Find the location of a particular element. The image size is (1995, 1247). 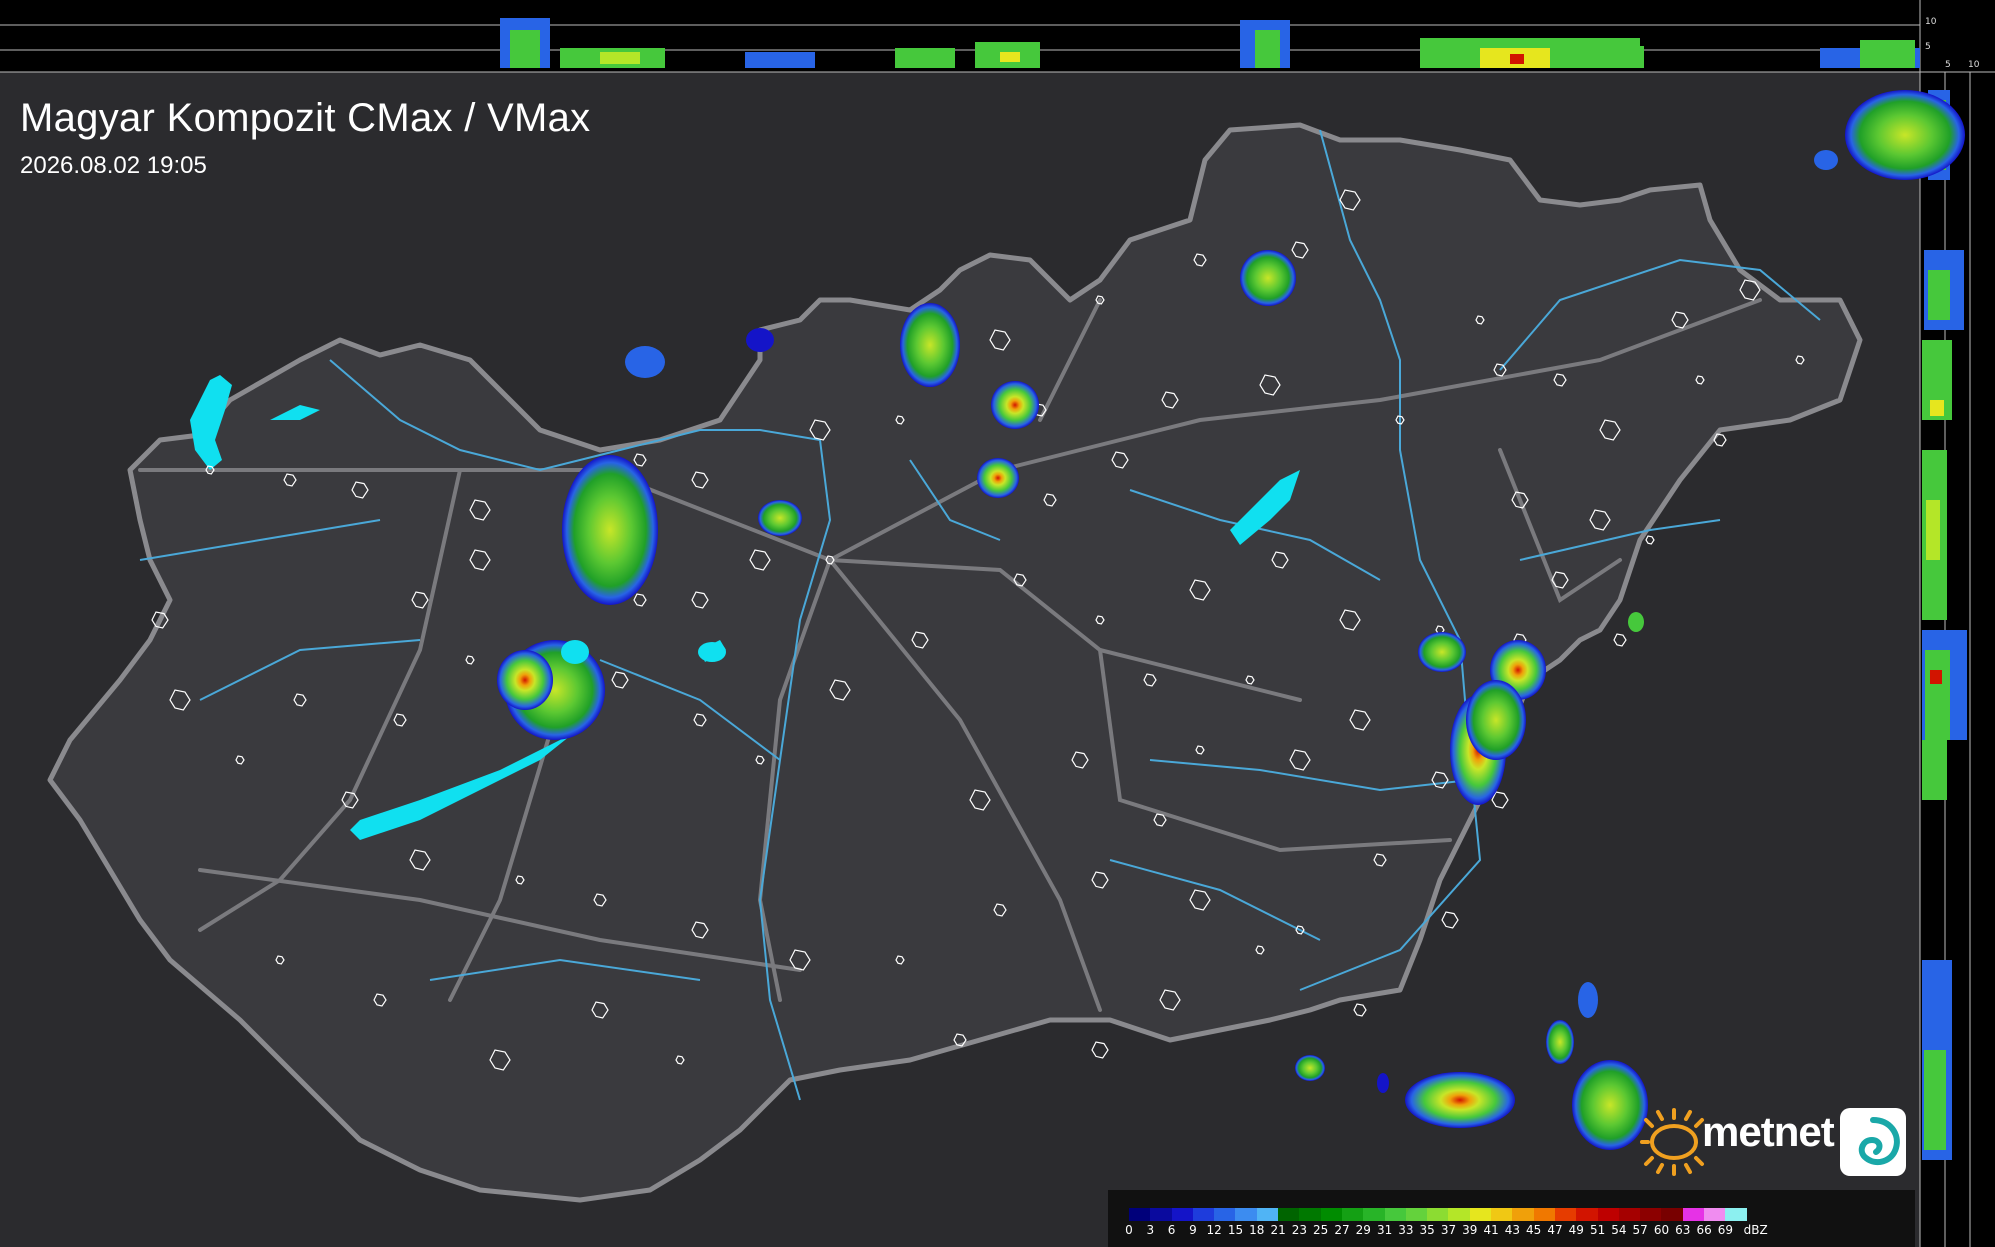

legend-label: 47 is located at coordinates (1555, 1230).